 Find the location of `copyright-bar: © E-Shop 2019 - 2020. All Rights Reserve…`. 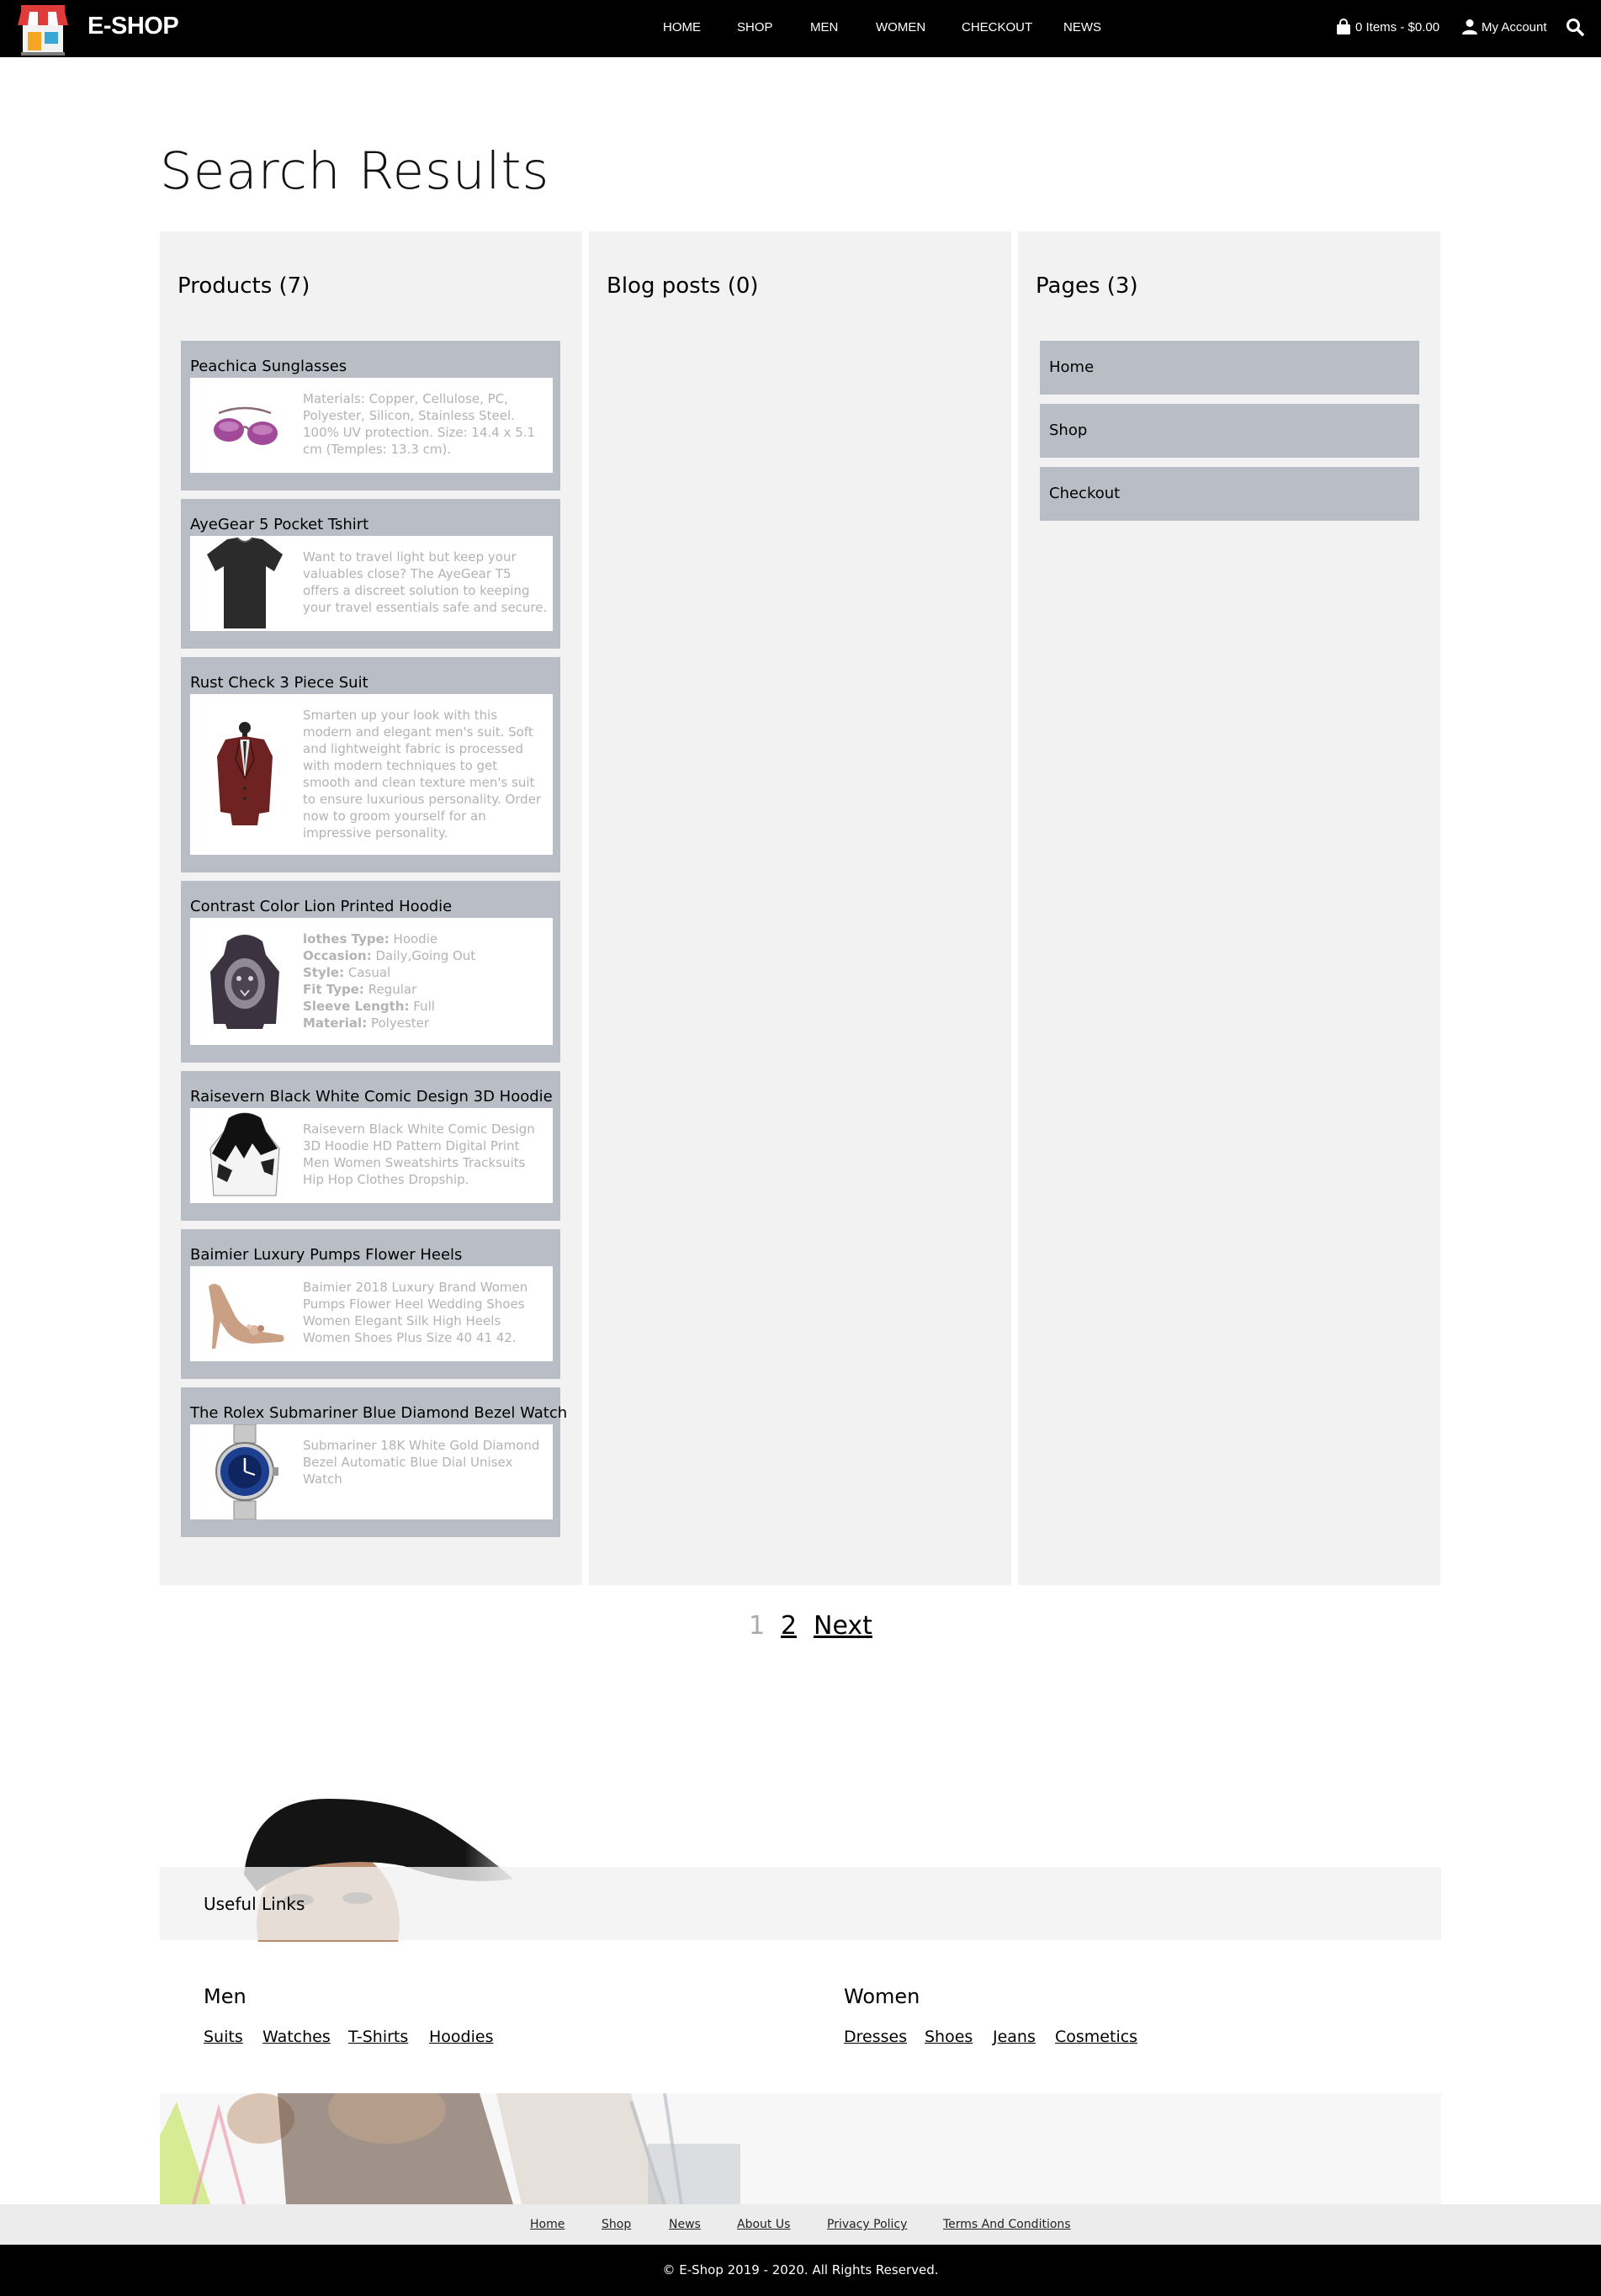

copyright-bar: © E-Shop 2019 - 2020. All Rights Reserve… is located at coordinates (800, 2270).